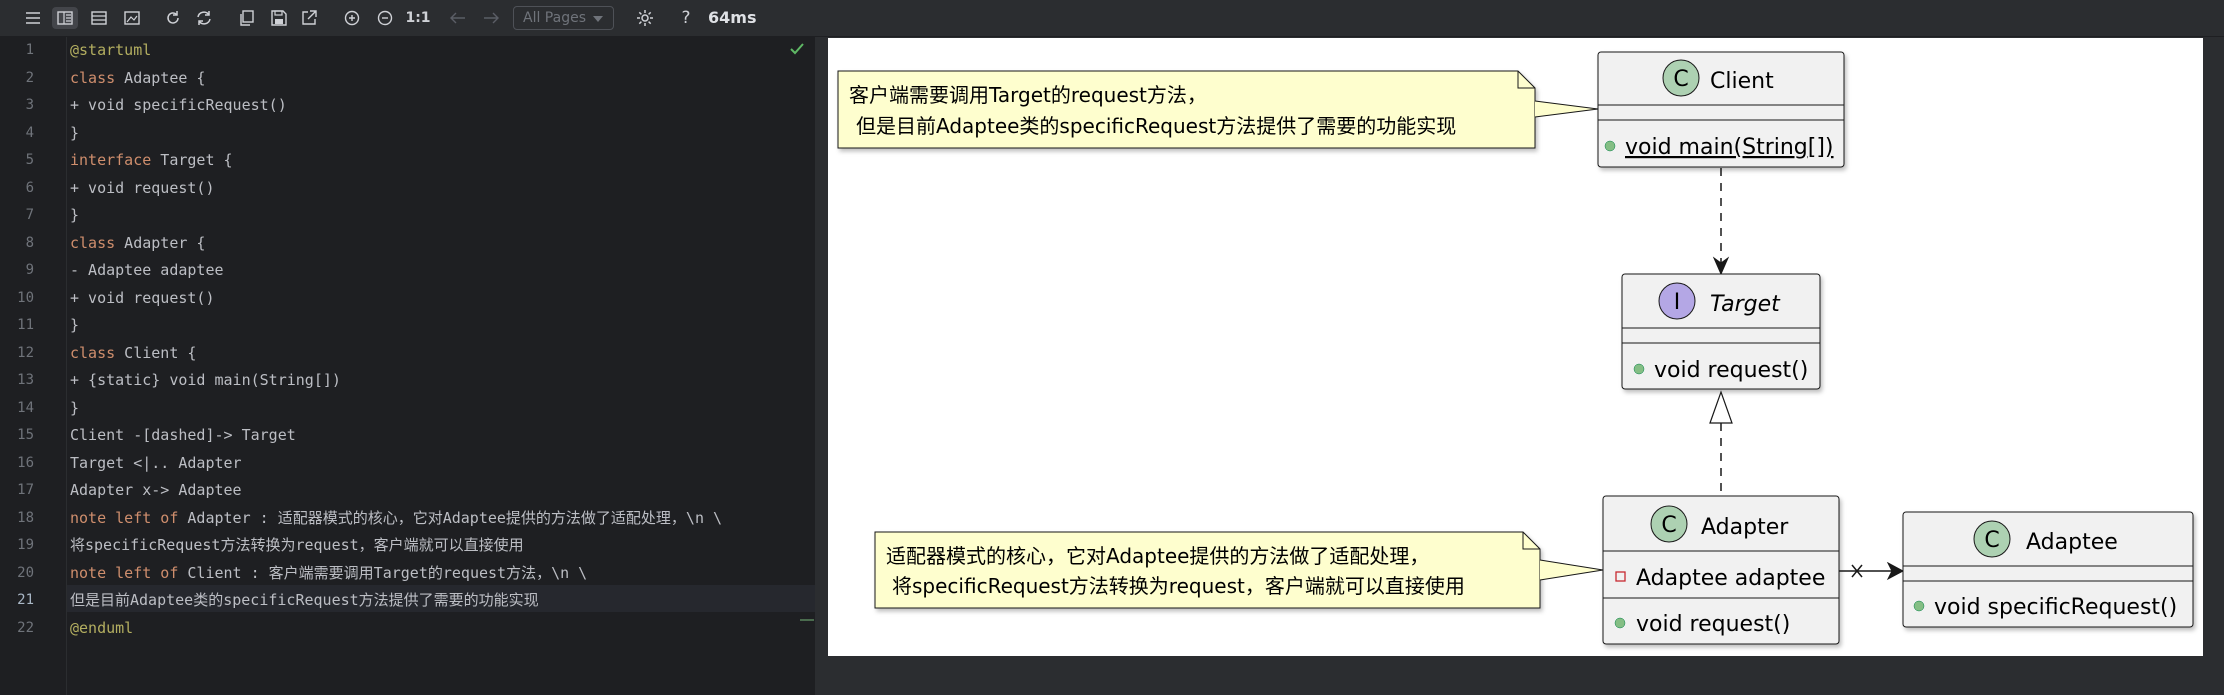  Describe the element at coordinates (29, 270) in the screenshot. I see `line-number: 9` at that location.